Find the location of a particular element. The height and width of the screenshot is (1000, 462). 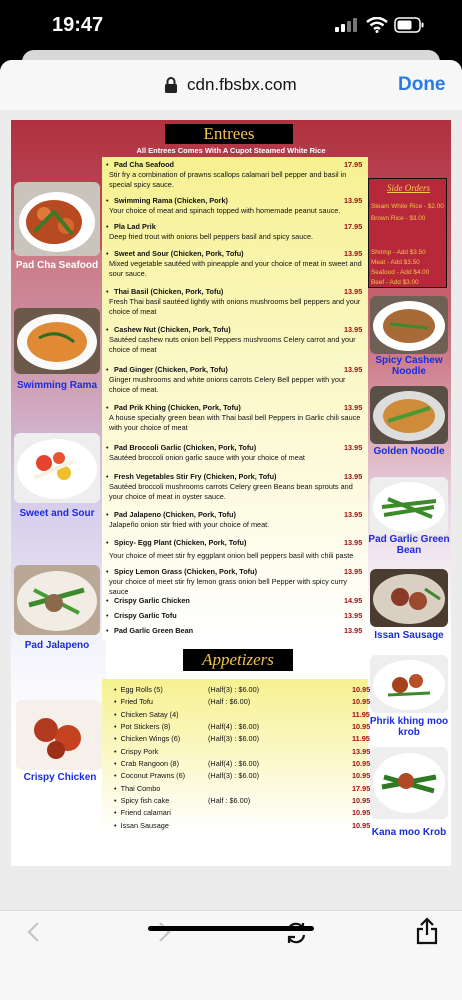

appetizer-name: Issan Sausage is located at coordinates (144, 825).